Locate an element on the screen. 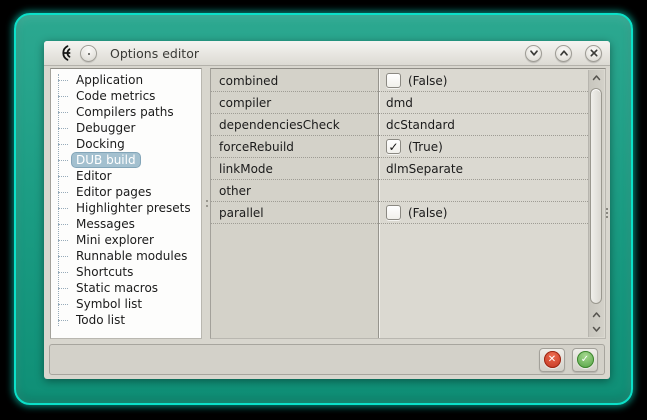  scroll-up-button is located at coordinates (596, 78).